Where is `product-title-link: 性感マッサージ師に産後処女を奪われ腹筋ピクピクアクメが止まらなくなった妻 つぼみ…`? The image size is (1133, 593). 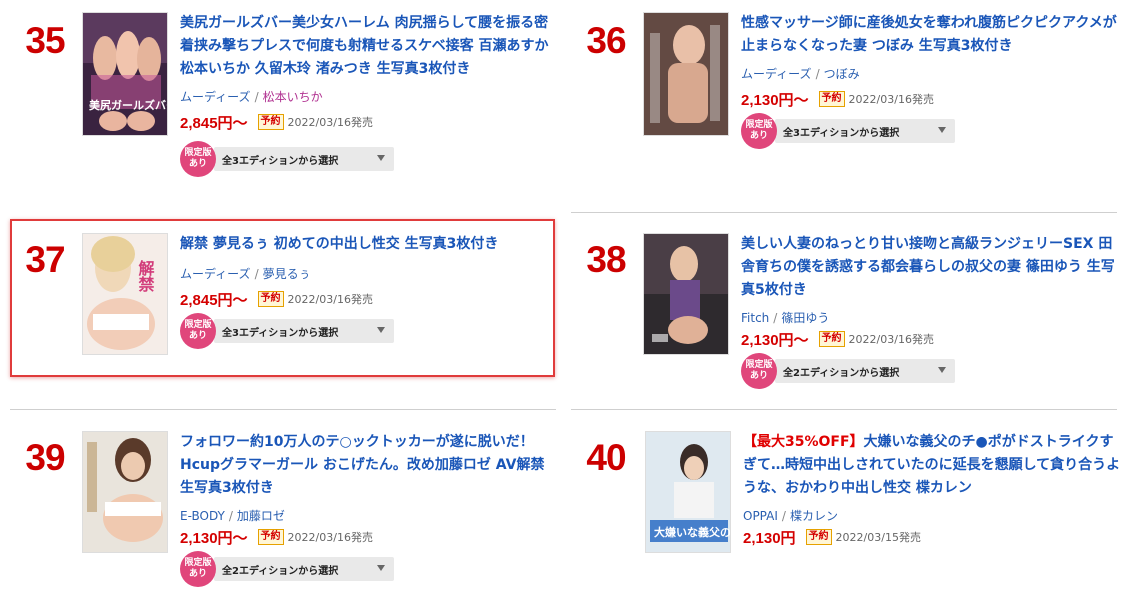 product-title-link: 性感マッサージ師に産後処女を奪われ腹筋ピクピクアクメが止まらなくなった妻 つぼみ… is located at coordinates (931, 35).